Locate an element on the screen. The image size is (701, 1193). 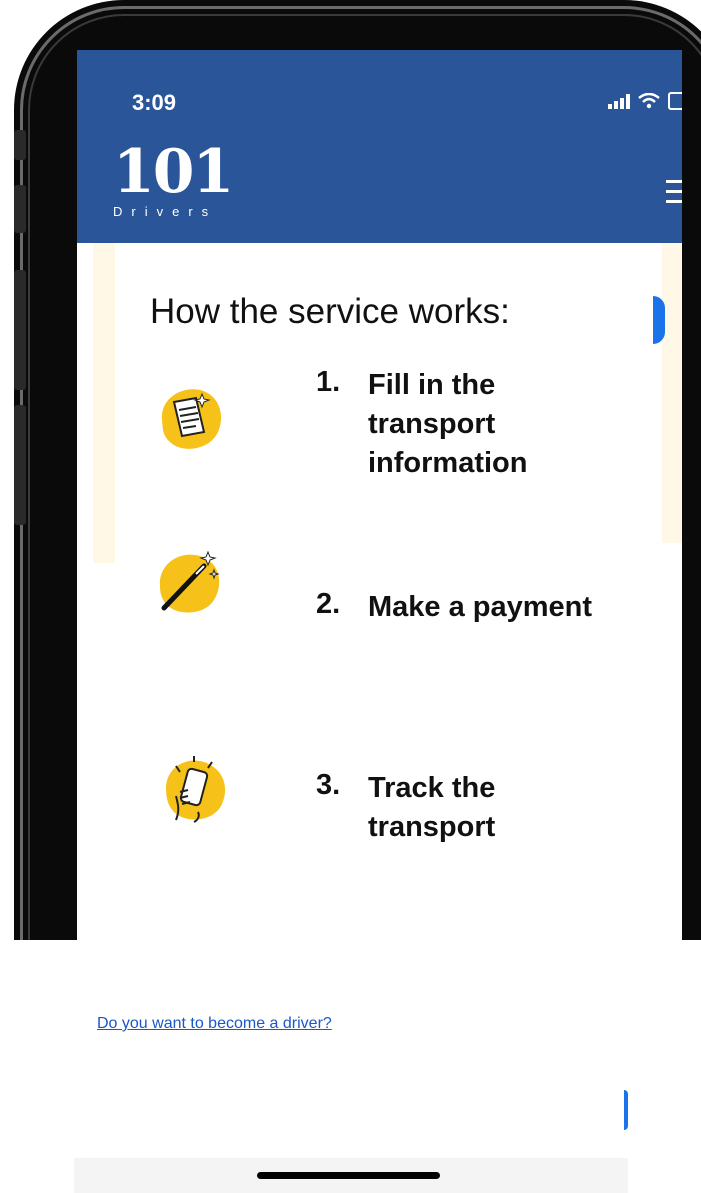
wifi-icon is located at coordinates (649, 101).